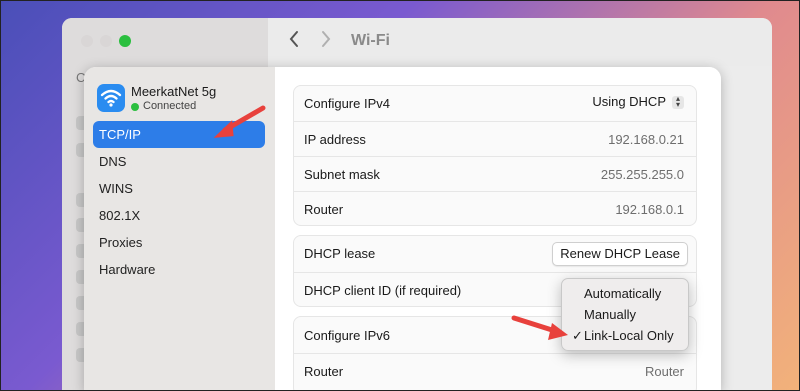  I want to click on window-toolbar, so click(520, 42).